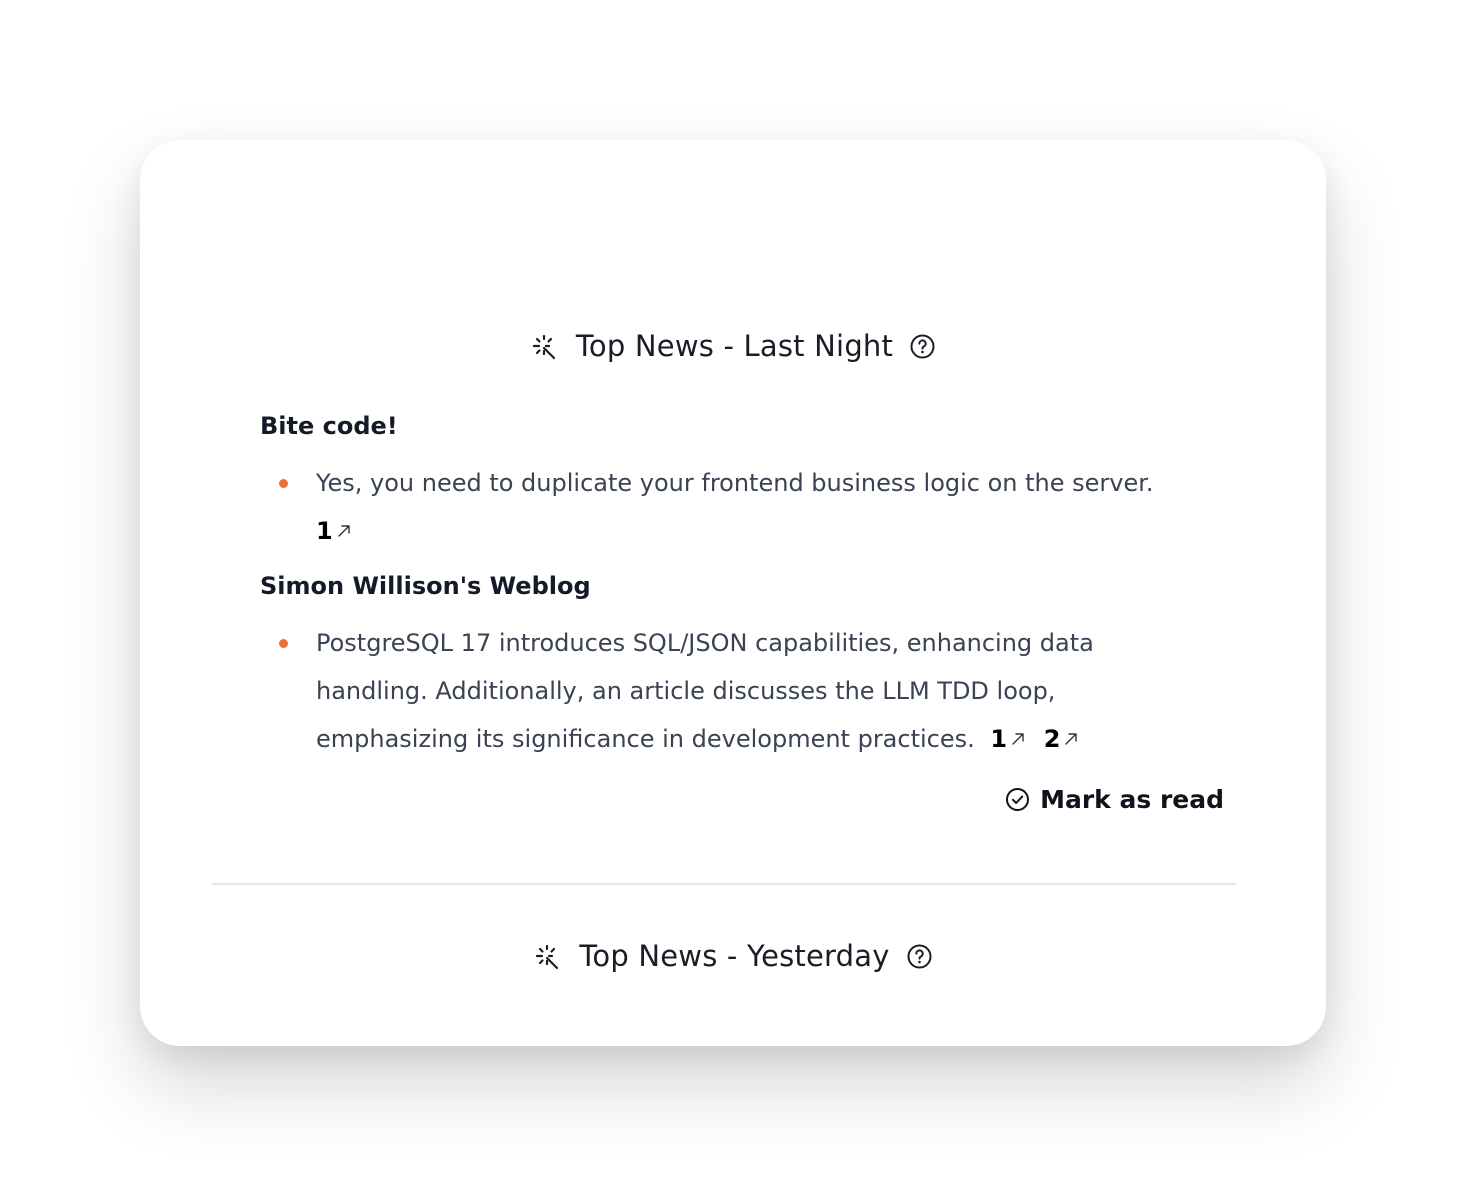  What do you see at coordinates (1062, 739) in the screenshot?
I see `reference-link: 2` at bounding box center [1062, 739].